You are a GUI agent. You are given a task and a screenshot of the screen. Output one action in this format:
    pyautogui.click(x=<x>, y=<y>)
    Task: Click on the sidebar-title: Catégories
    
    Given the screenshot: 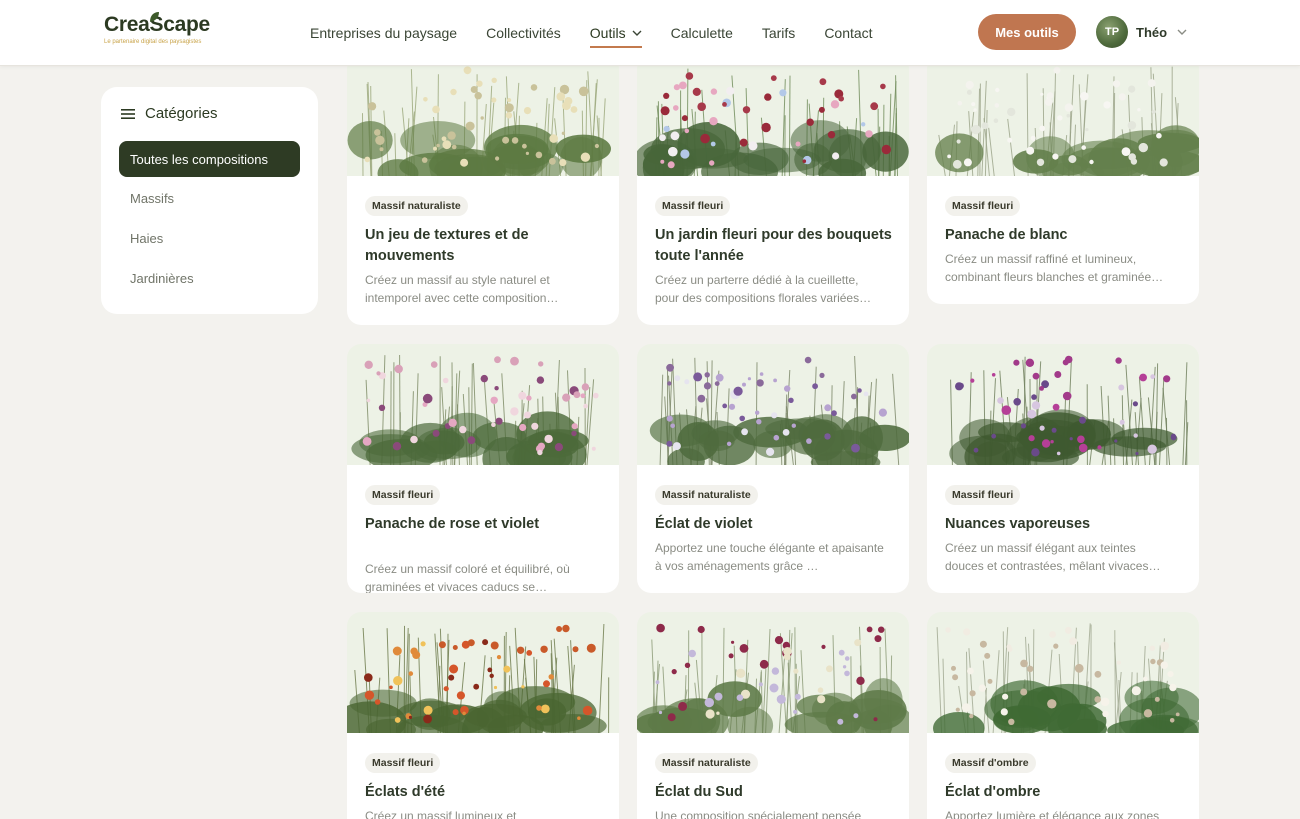 What is the action you would take?
    pyautogui.click(x=169, y=113)
    